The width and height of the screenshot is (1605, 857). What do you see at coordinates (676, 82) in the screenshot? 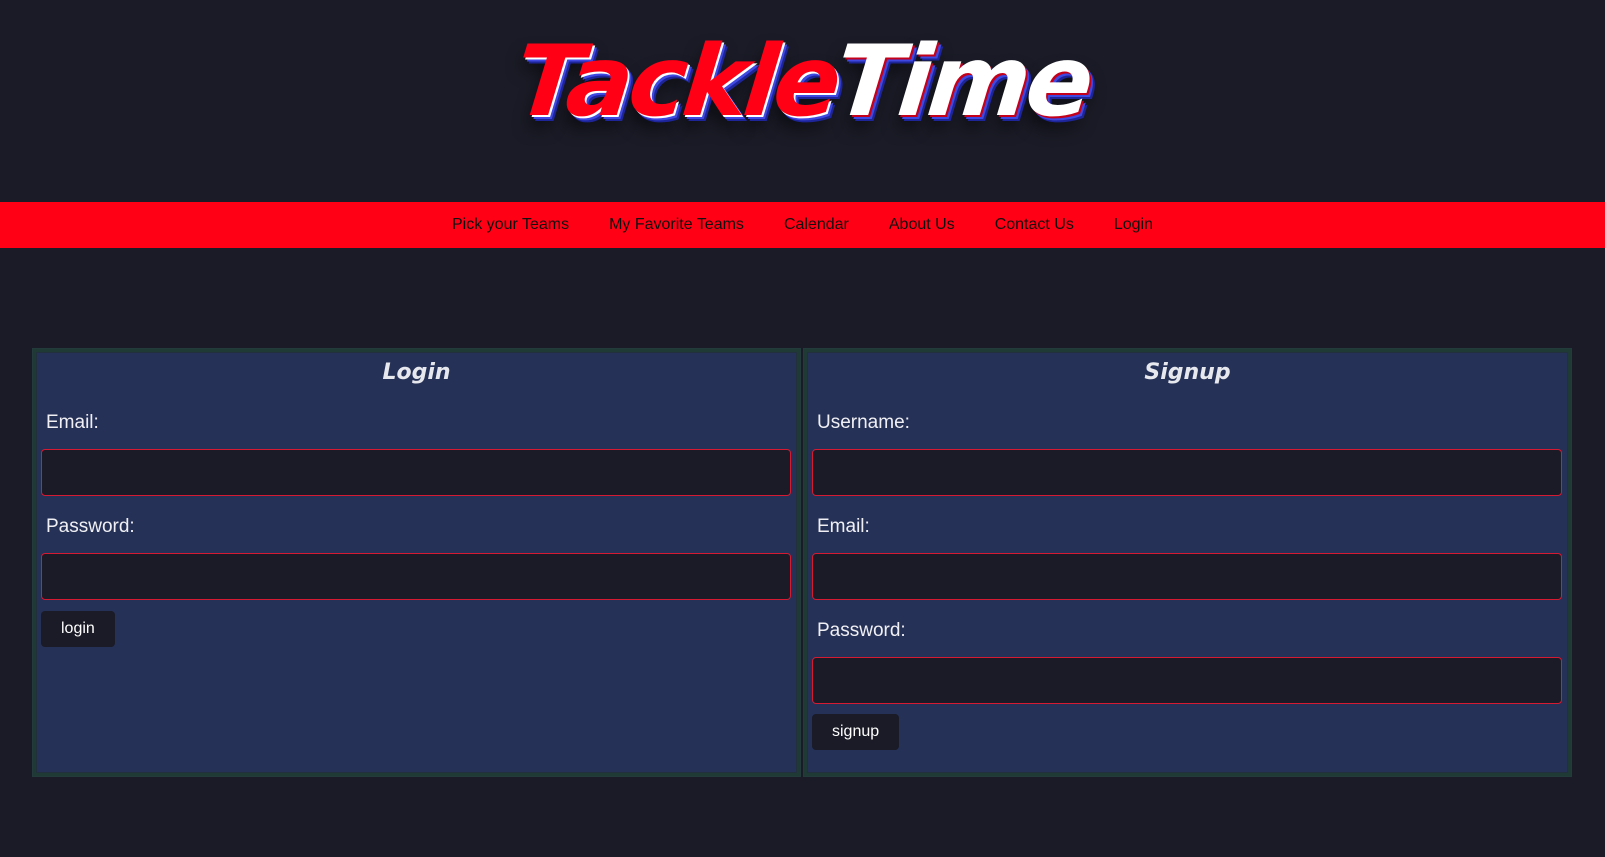
I see `logo-word-tackle: Tackle` at bounding box center [676, 82].